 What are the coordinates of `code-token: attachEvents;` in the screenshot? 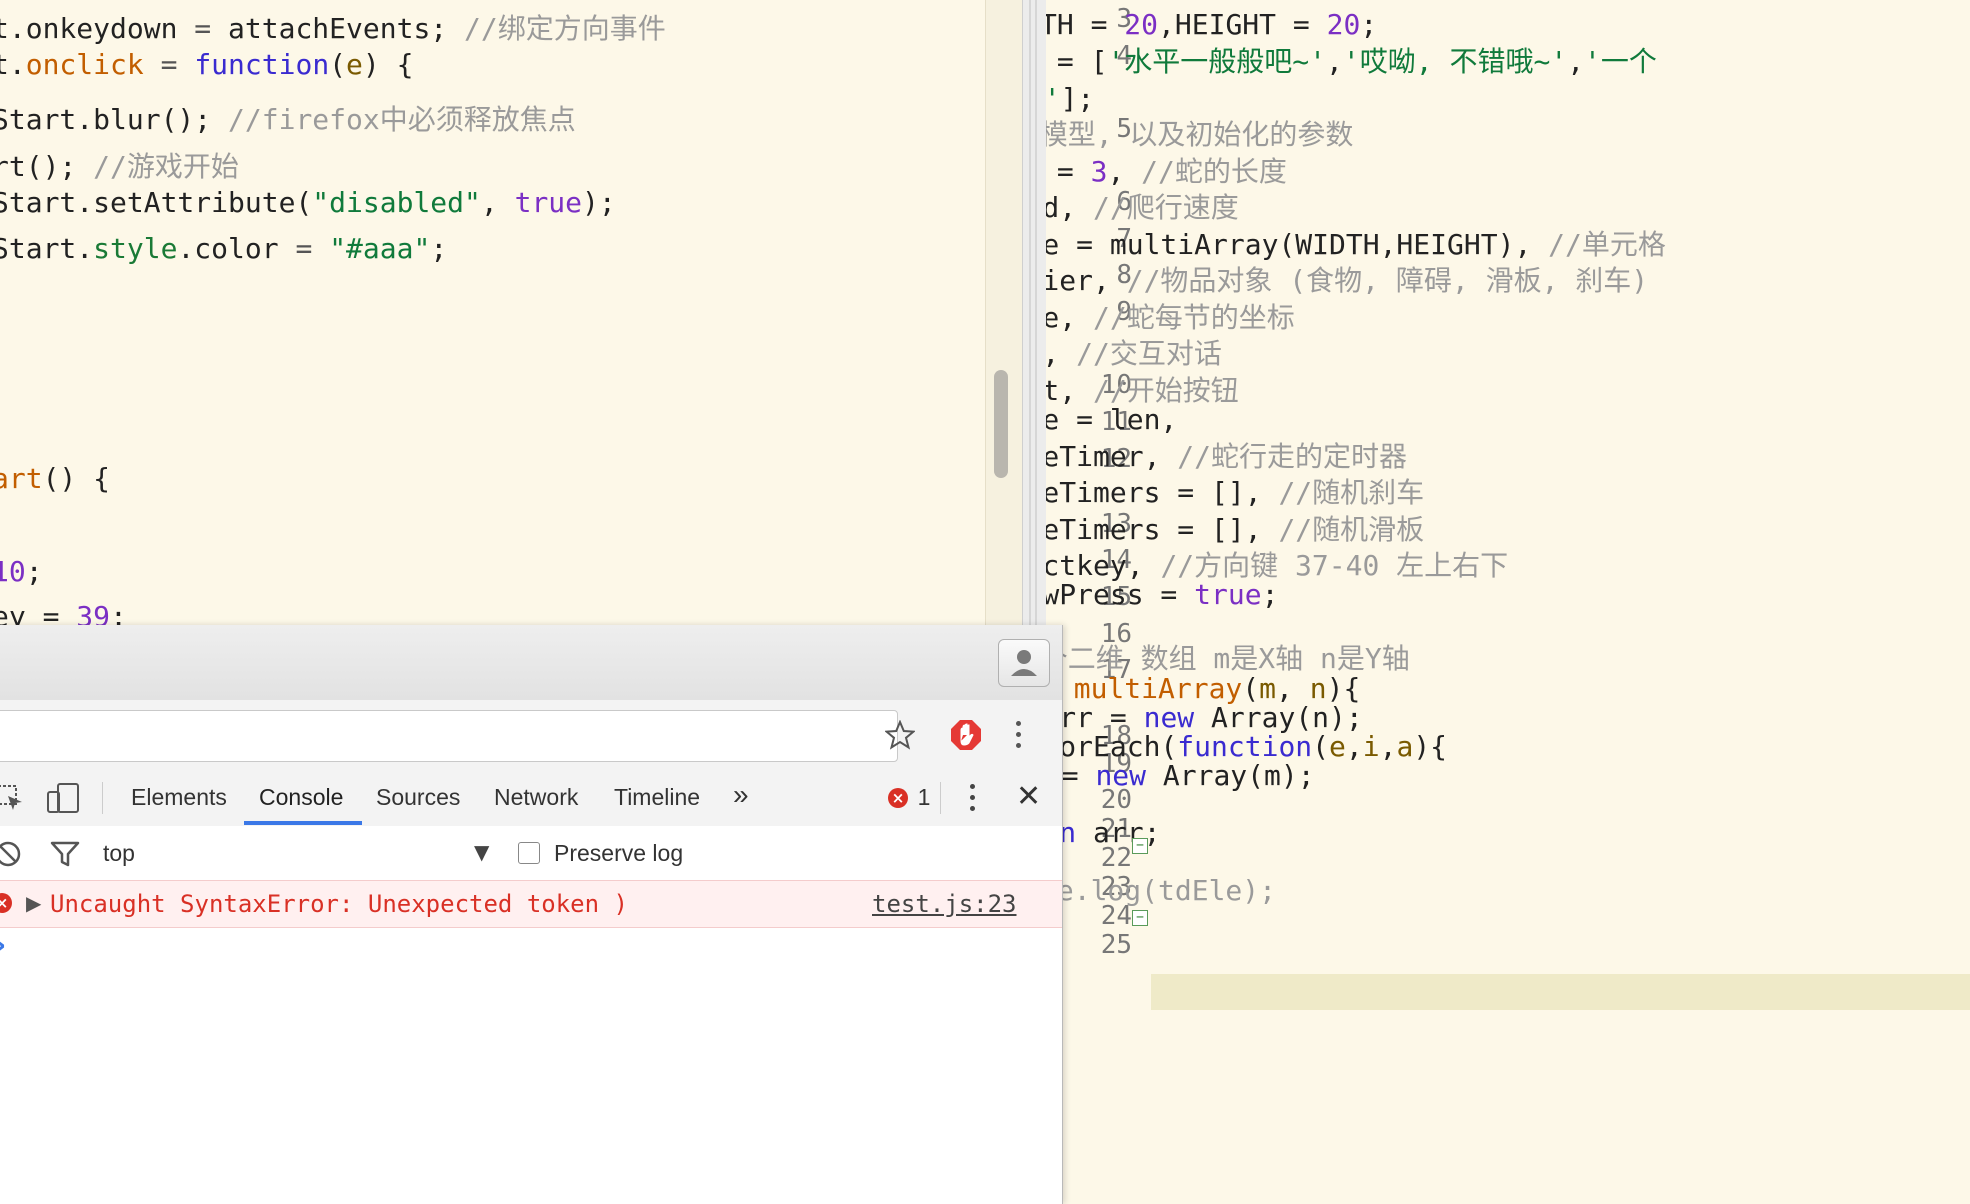 It's located at (346, 28).